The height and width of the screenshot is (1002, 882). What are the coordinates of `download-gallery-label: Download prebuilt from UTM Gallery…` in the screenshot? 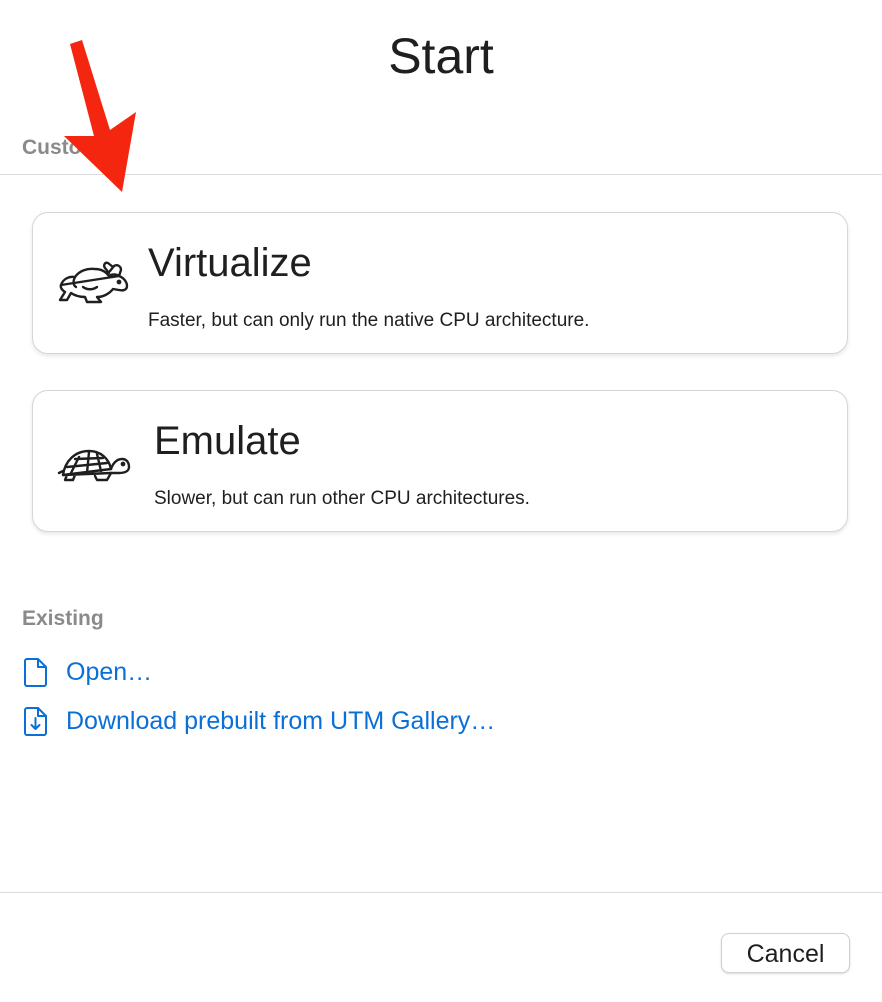 It's located at (281, 721).